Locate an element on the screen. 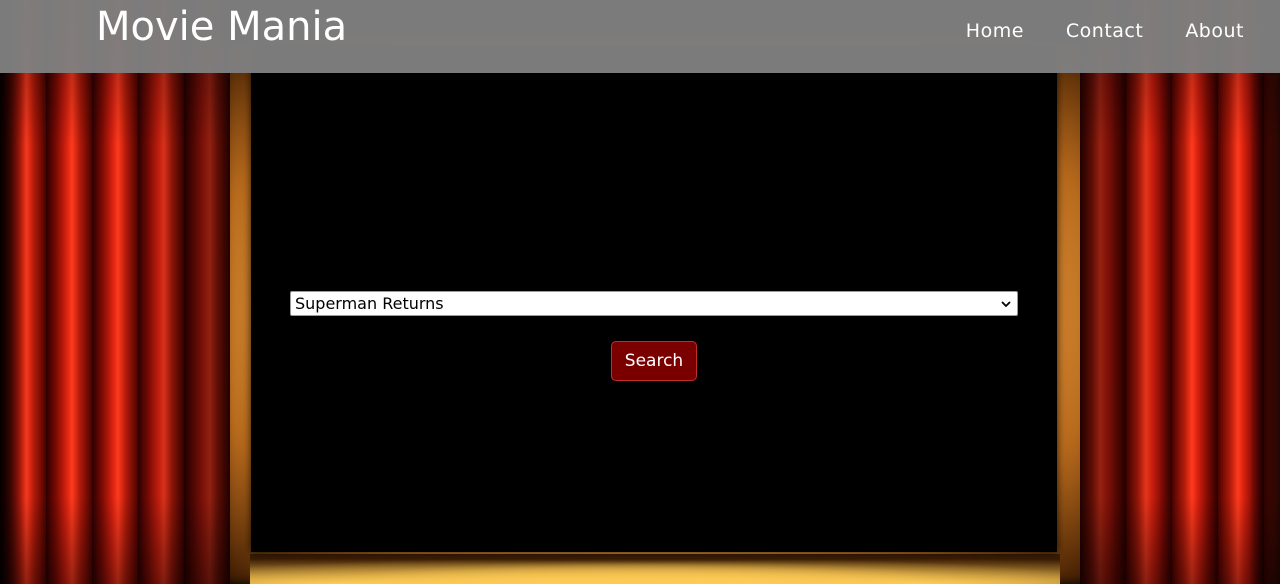  movie-select-value: Superman Returns is located at coordinates (369, 303).